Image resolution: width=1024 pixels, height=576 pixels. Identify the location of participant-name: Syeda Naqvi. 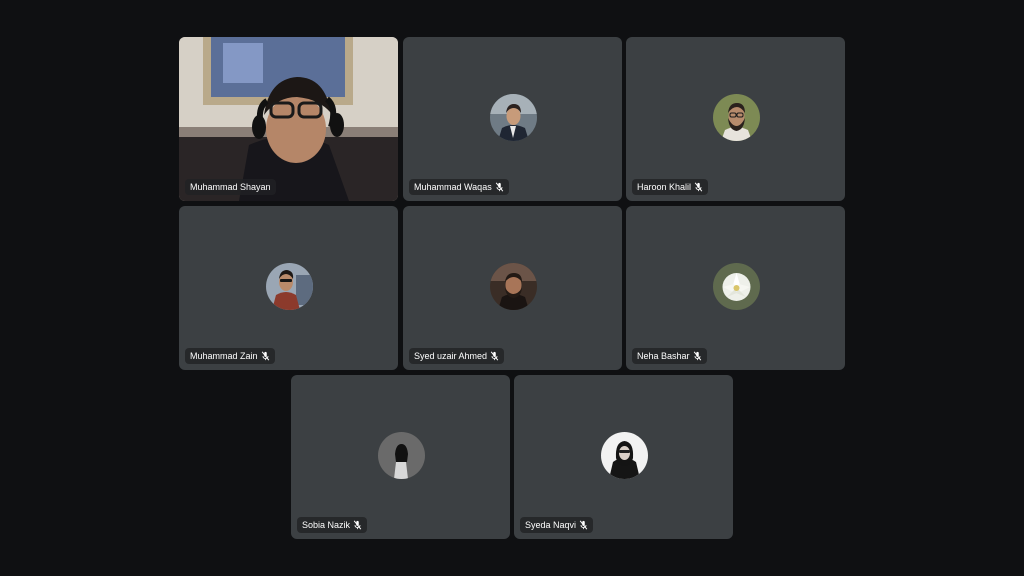
(551, 525).